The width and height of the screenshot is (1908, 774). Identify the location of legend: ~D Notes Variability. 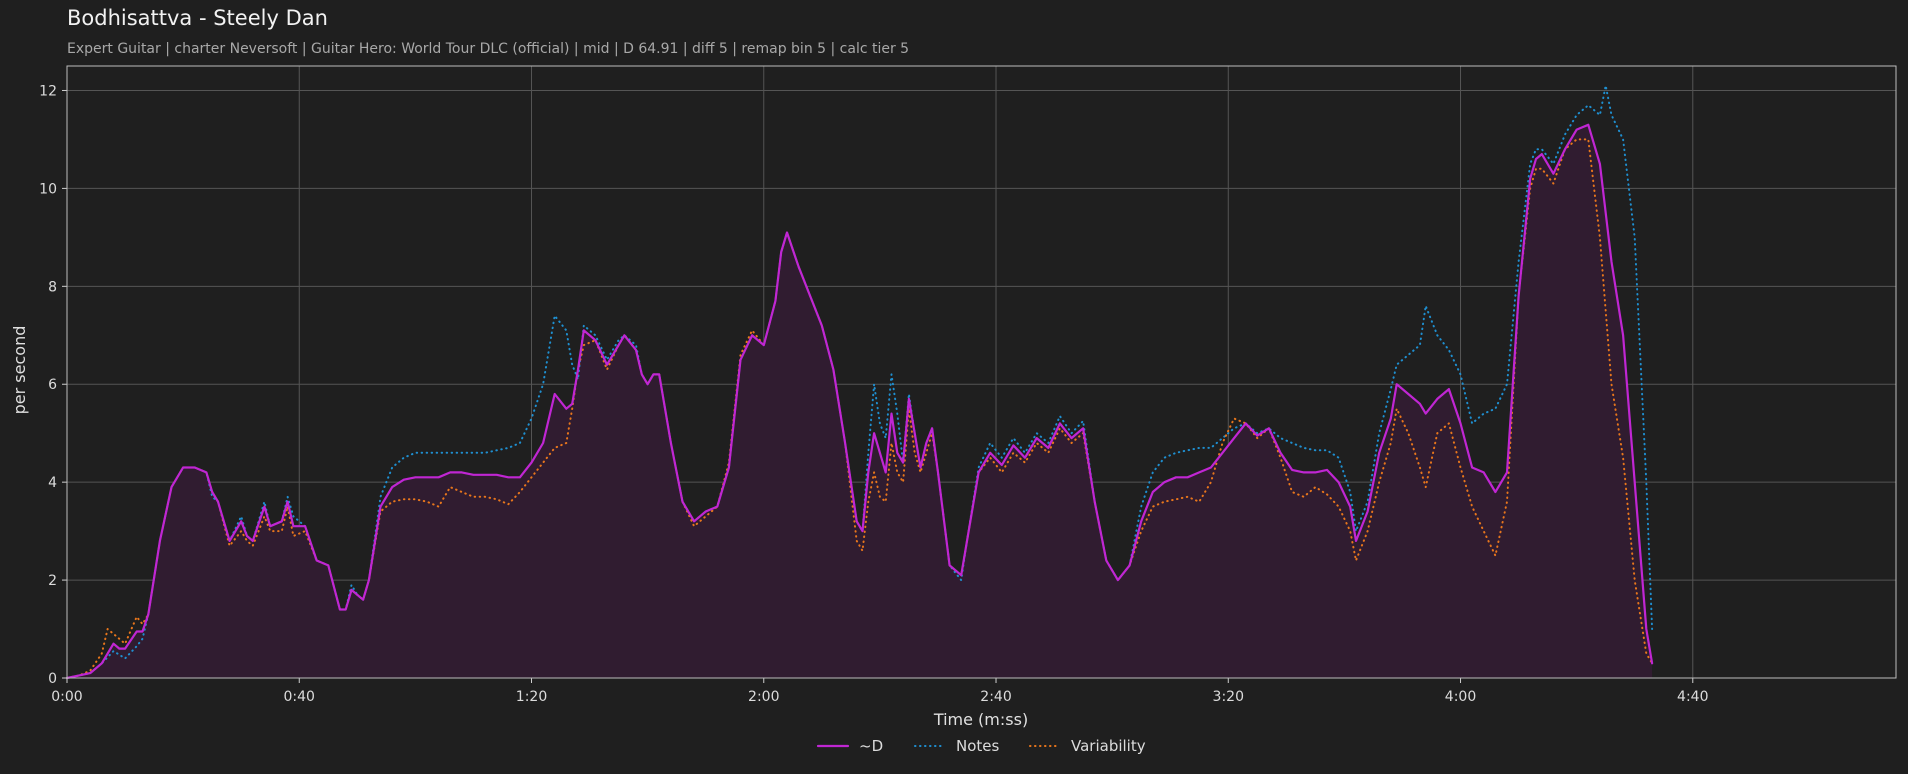
(981, 746).